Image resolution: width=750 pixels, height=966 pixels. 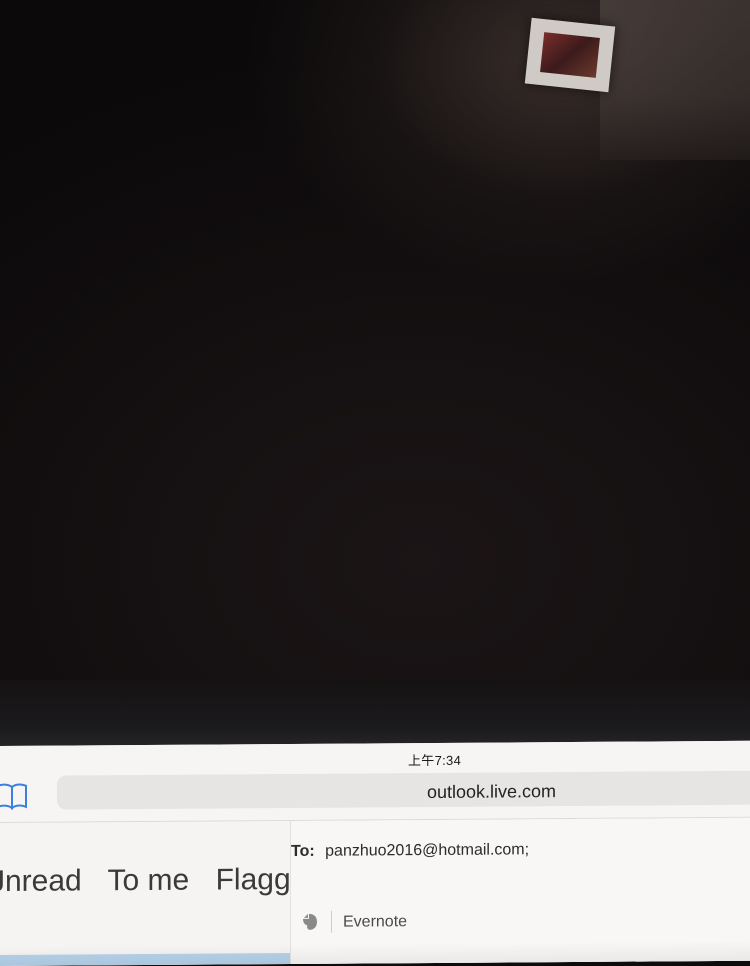 I want to click on mail-filter-tabs: Jnread To me Flagge, so click(x=145, y=881).